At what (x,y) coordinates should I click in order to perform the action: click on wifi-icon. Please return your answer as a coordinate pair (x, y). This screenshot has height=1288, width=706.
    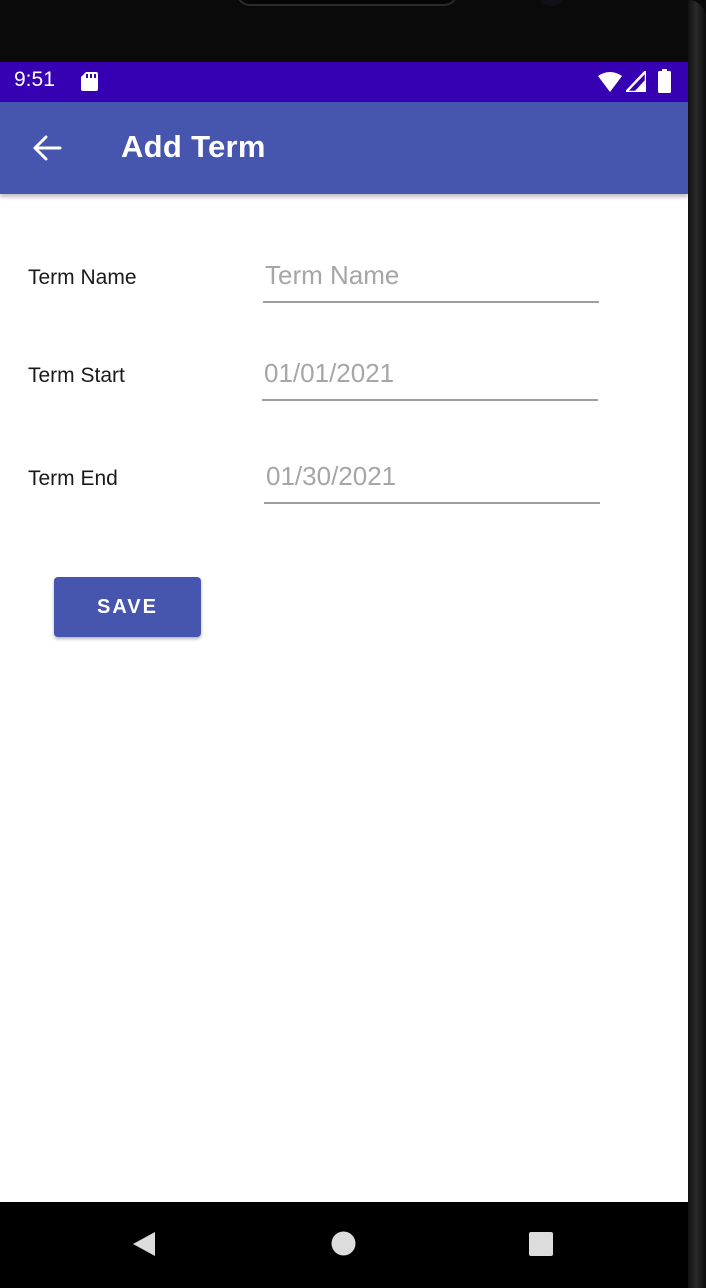
    Looking at the image, I should click on (610, 82).